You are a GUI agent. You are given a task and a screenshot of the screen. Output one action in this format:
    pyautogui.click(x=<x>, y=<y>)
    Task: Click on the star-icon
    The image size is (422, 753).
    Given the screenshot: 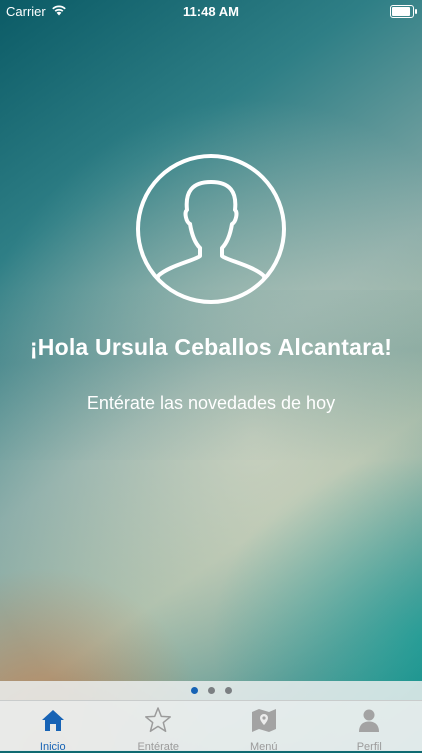 What is the action you would take?
    pyautogui.click(x=158, y=722)
    